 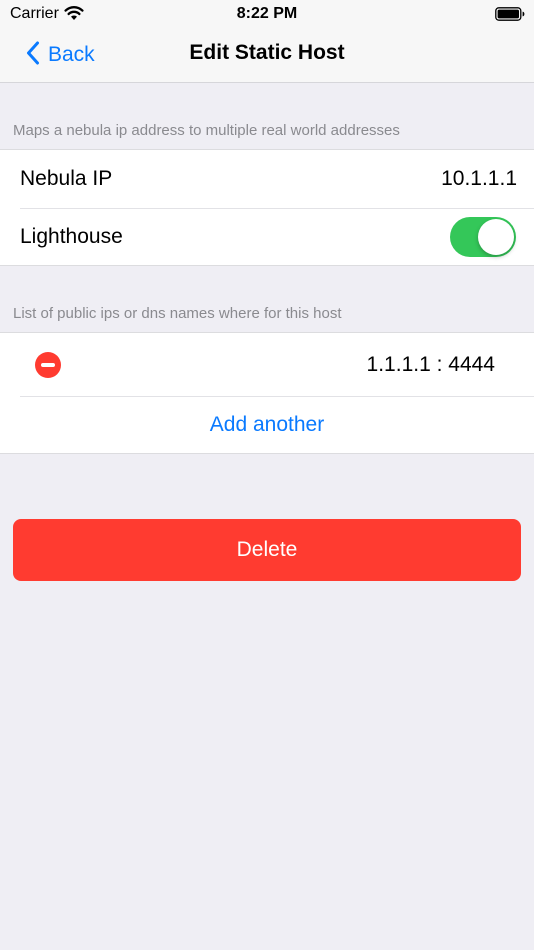 I want to click on lighthouse-row: Lighthouse, so click(x=267, y=237).